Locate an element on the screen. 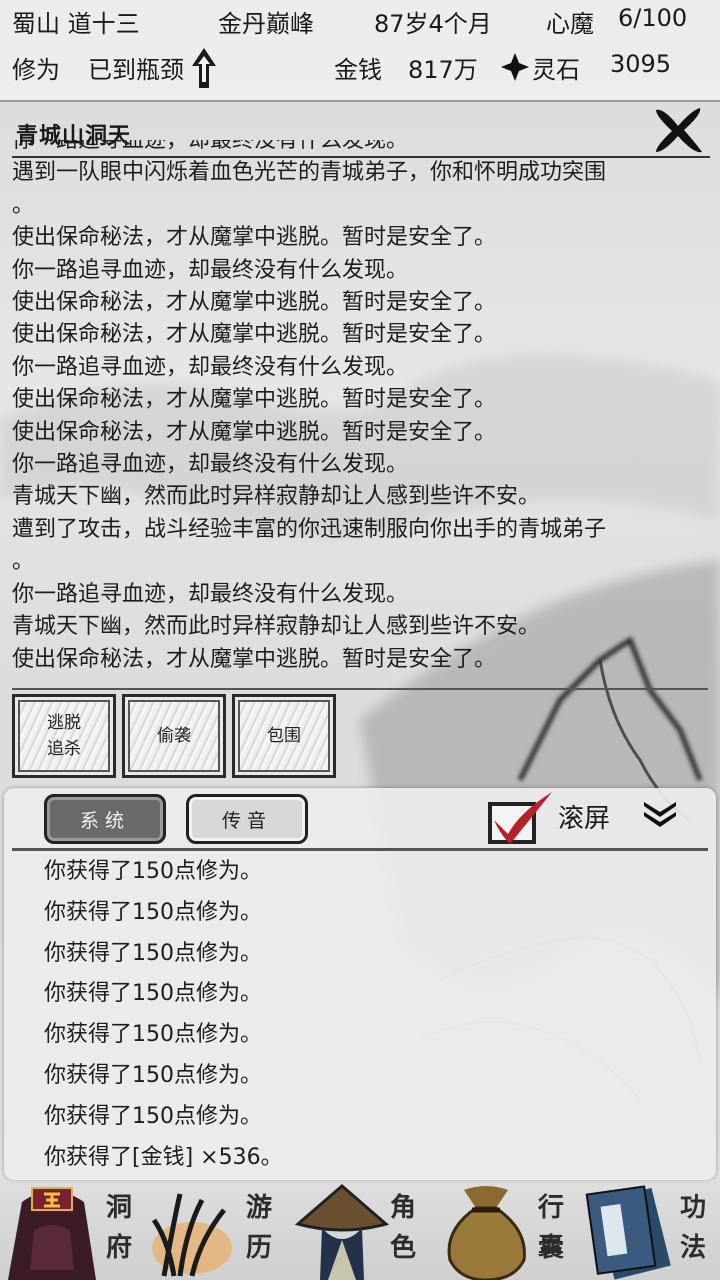  money-label: 金钱 is located at coordinates (358, 70).